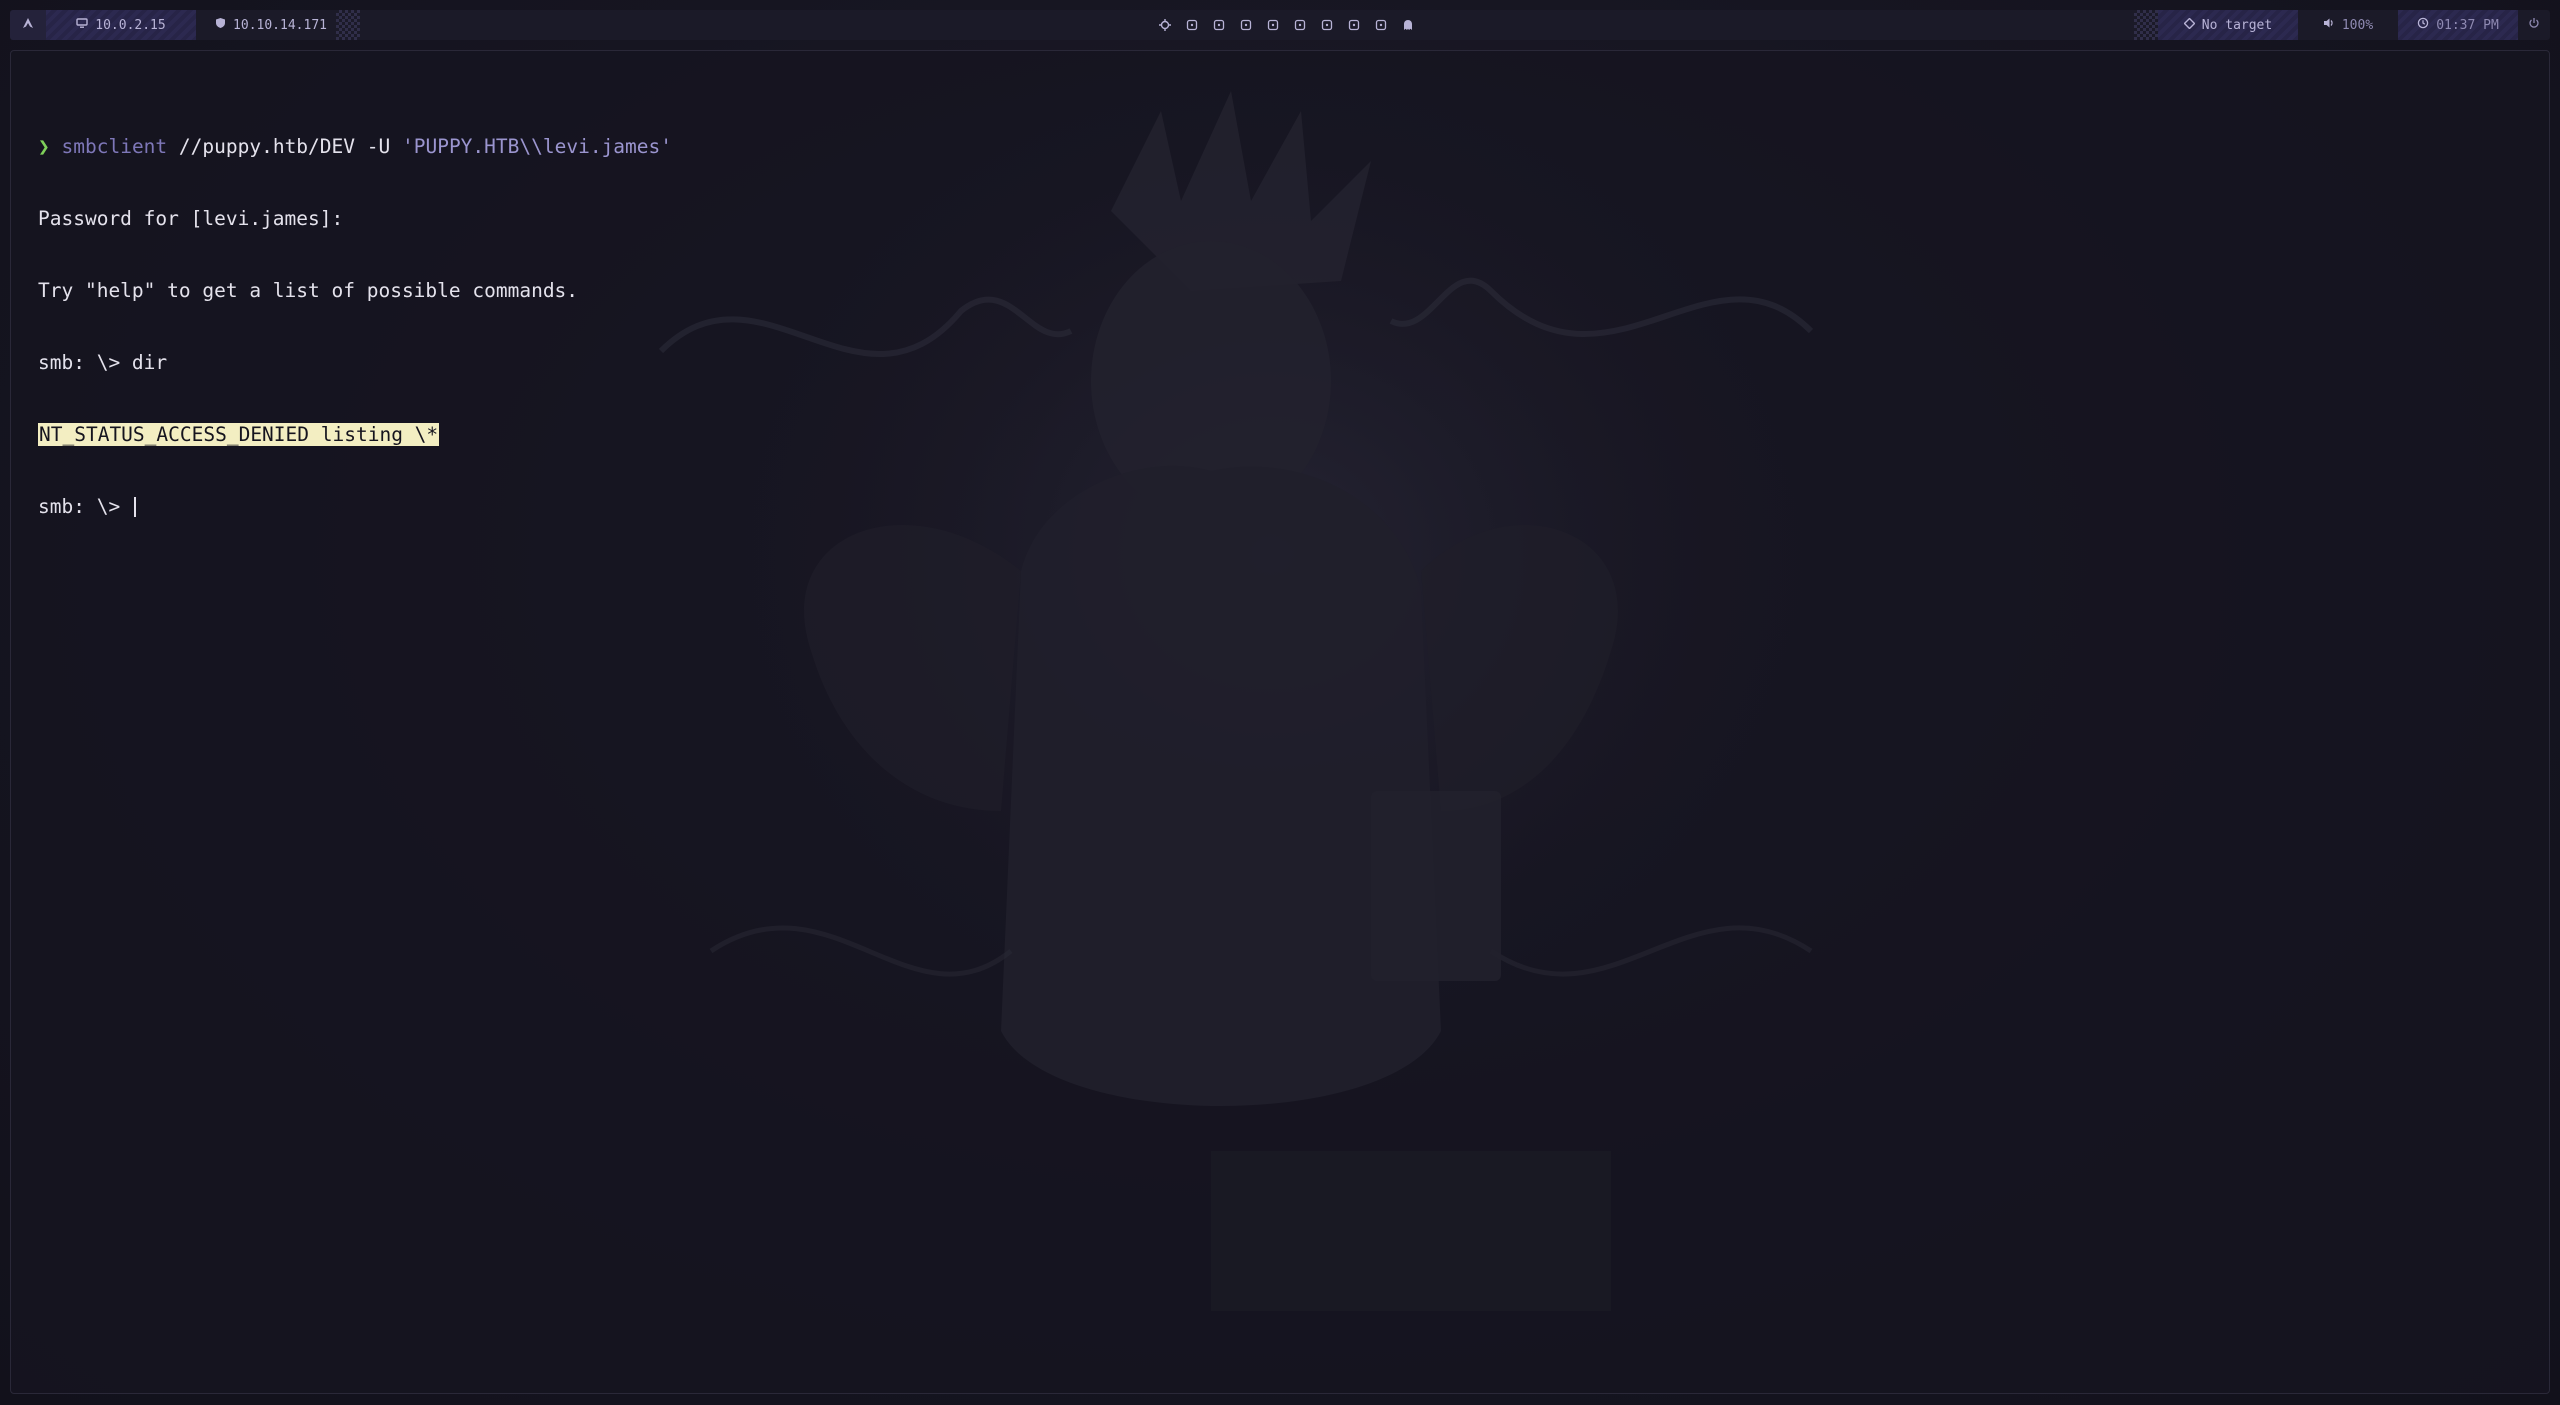 The width and height of the screenshot is (2560, 1405). Describe the element at coordinates (1273, 25) in the screenshot. I see `workspace-4-terminal-icon` at that location.